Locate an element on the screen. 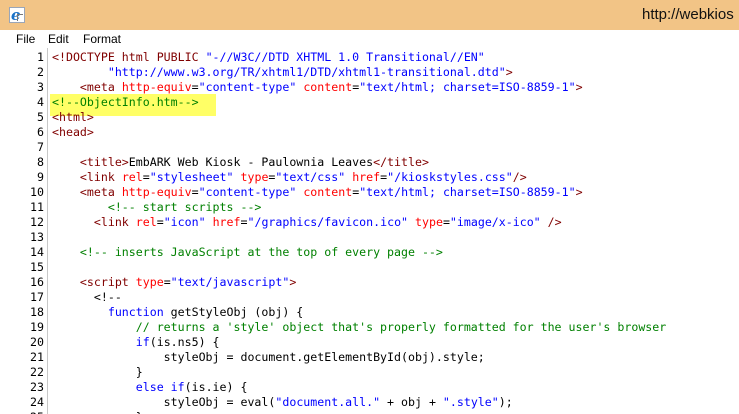  code-token: <title> is located at coordinates (90, 162).